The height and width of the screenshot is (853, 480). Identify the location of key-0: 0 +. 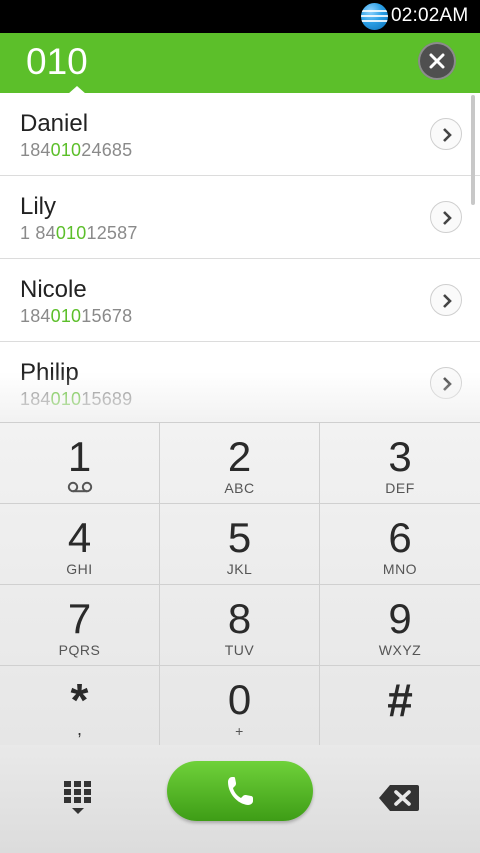
(240, 706).